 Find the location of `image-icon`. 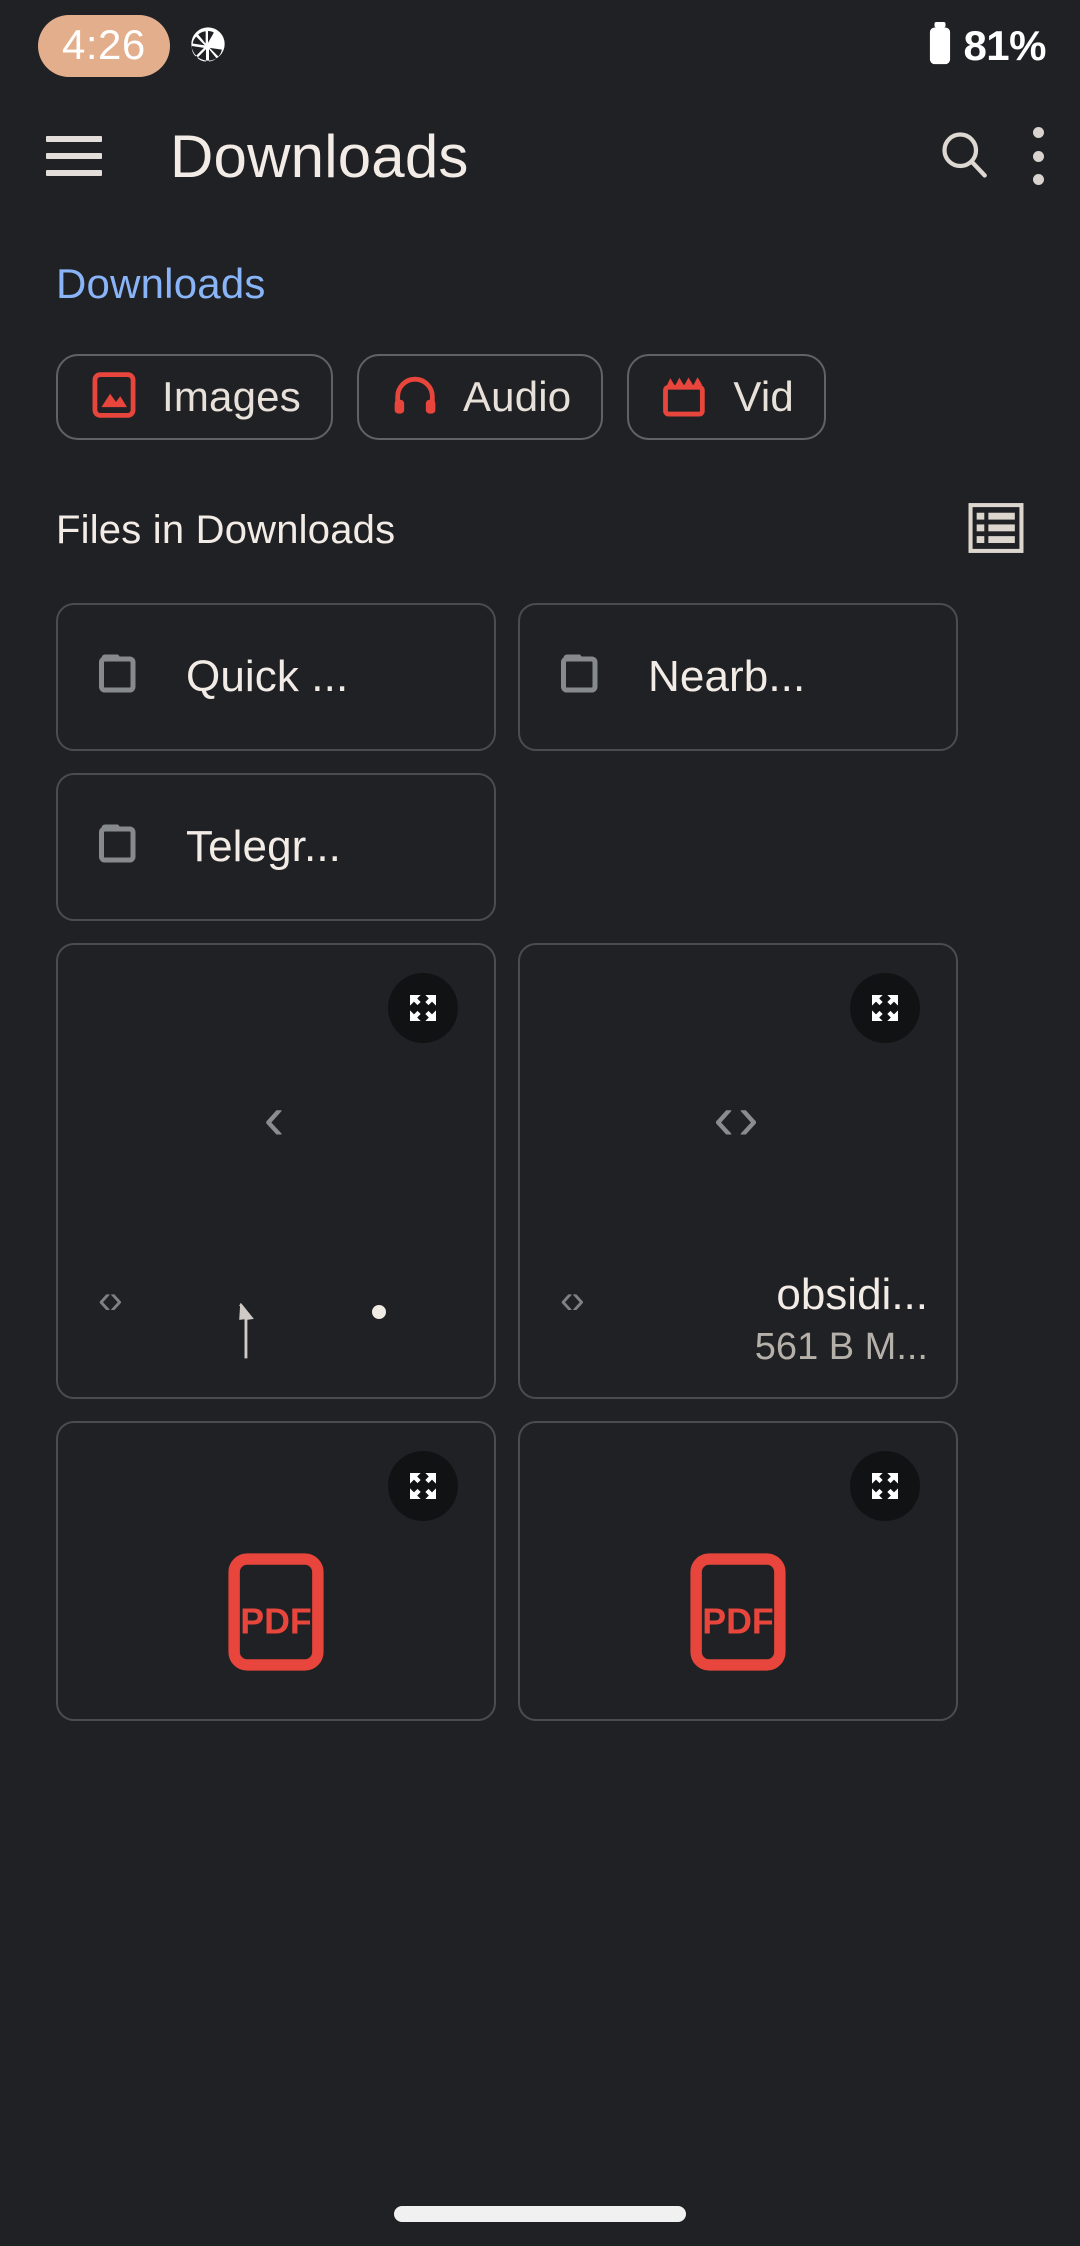

image-icon is located at coordinates (114, 397).